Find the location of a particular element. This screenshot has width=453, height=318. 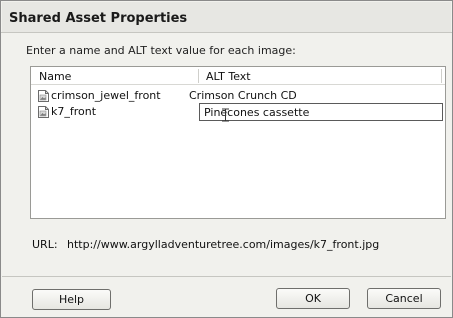

column-header-alt-text: ALT Text is located at coordinates (228, 76).